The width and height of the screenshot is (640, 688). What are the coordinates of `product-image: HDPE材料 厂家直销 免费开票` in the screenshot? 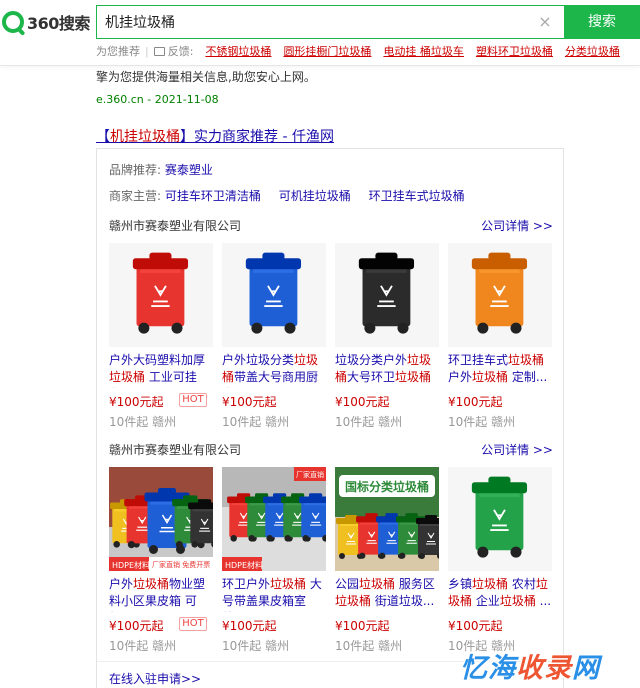 It's located at (161, 519).